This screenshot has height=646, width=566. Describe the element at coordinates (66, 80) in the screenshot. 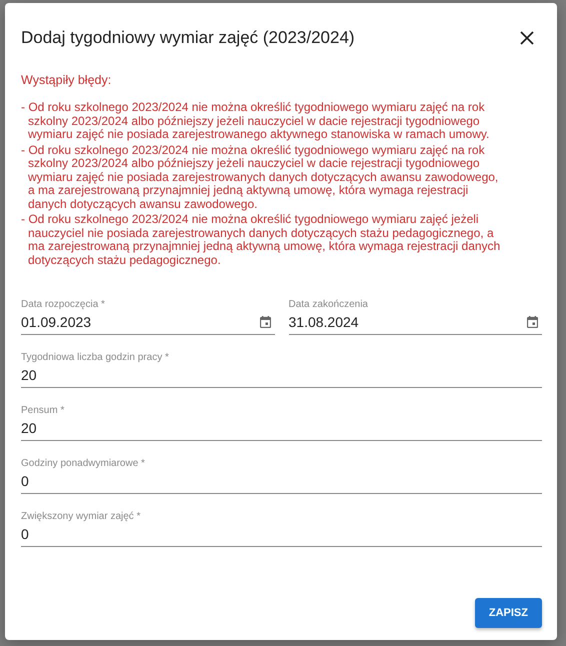

I see `error-heading: Wystąpiły błędy:` at that location.